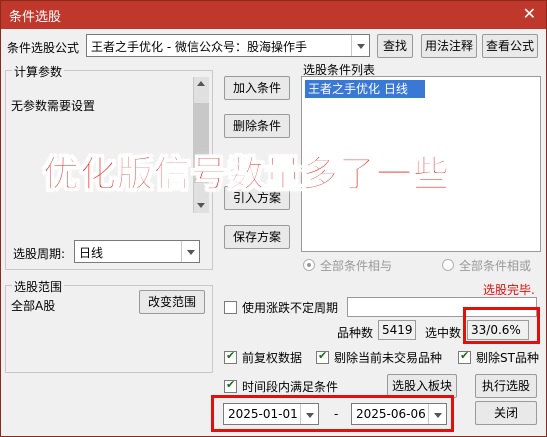 The height and width of the screenshot is (437, 547). What do you see at coordinates (273, 15) in the screenshot?
I see `title-bar: 条件选股 ✕` at bounding box center [273, 15].